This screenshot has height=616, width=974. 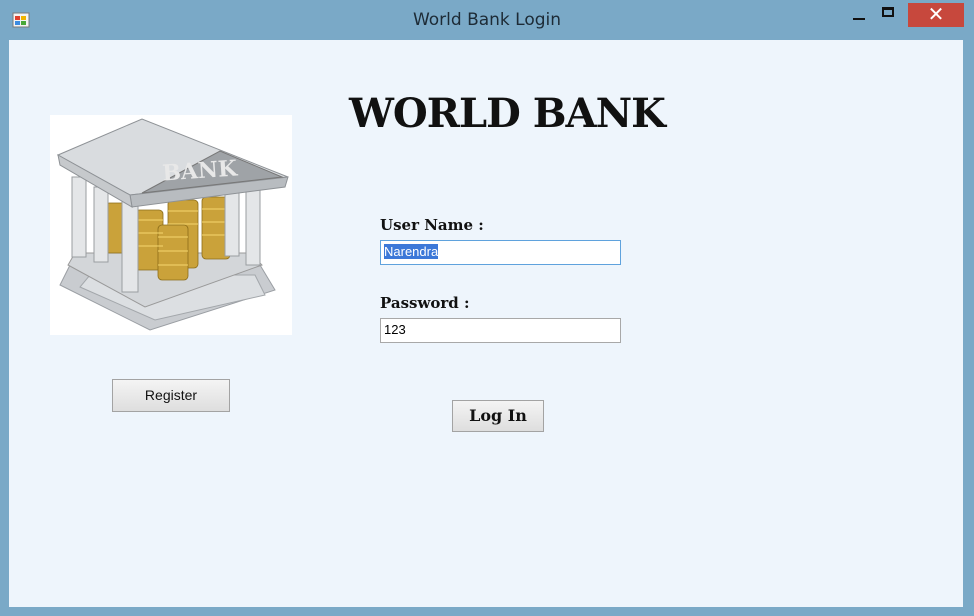 What do you see at coordinates (888, 12) in the screenshot?
I see `maximize-icon` at bounding box center [888, 12].